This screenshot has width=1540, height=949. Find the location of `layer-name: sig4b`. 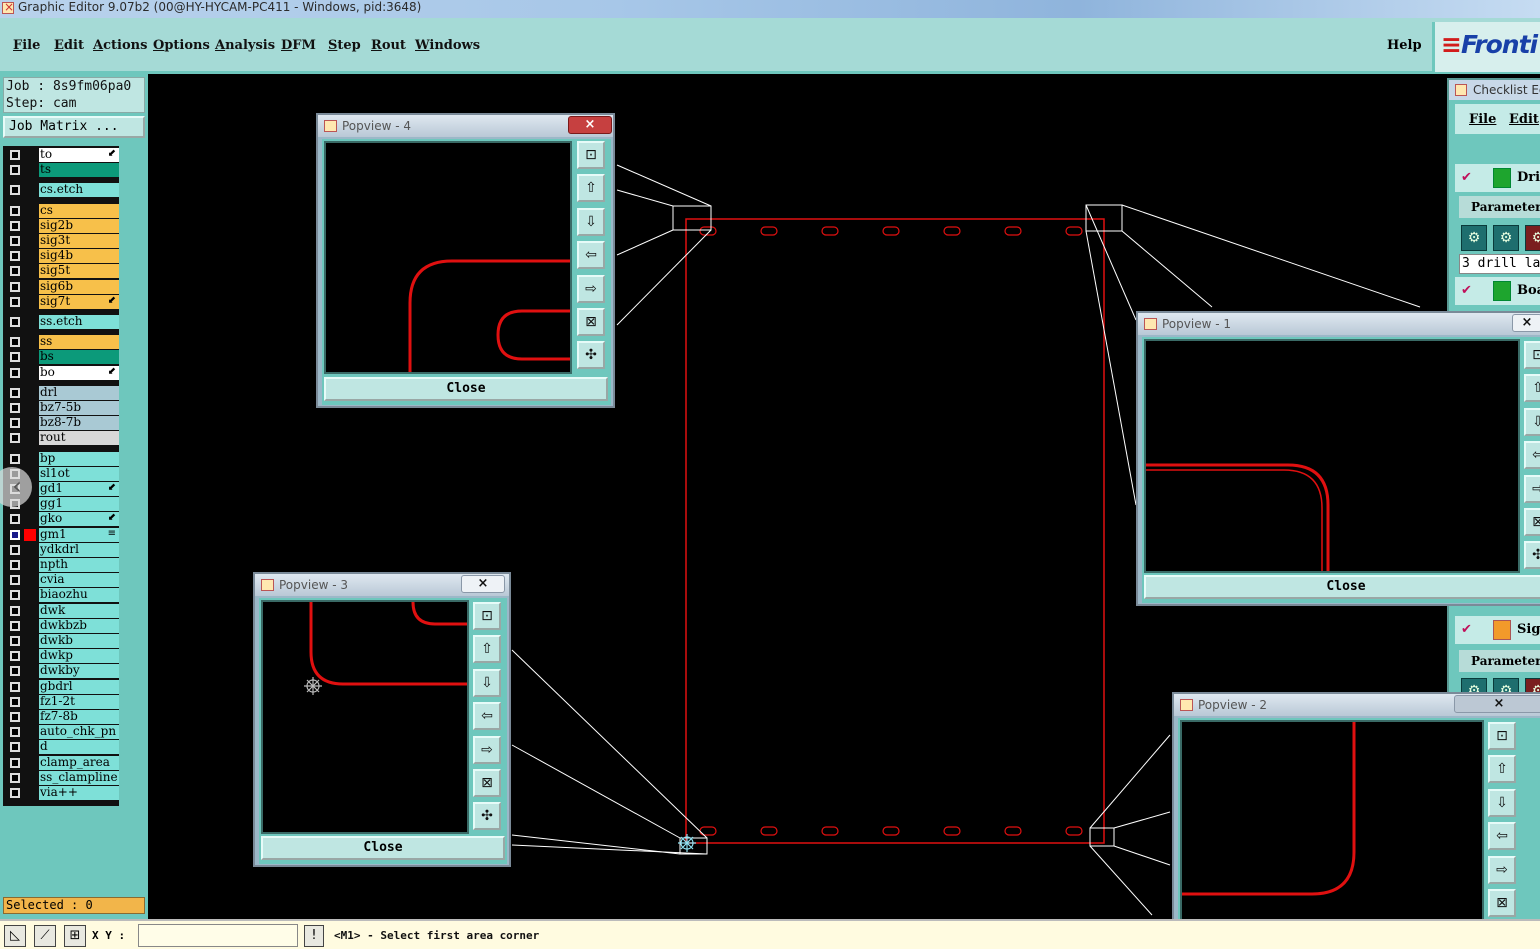

layer-name: sig4b is located at coordinates (79, 256).